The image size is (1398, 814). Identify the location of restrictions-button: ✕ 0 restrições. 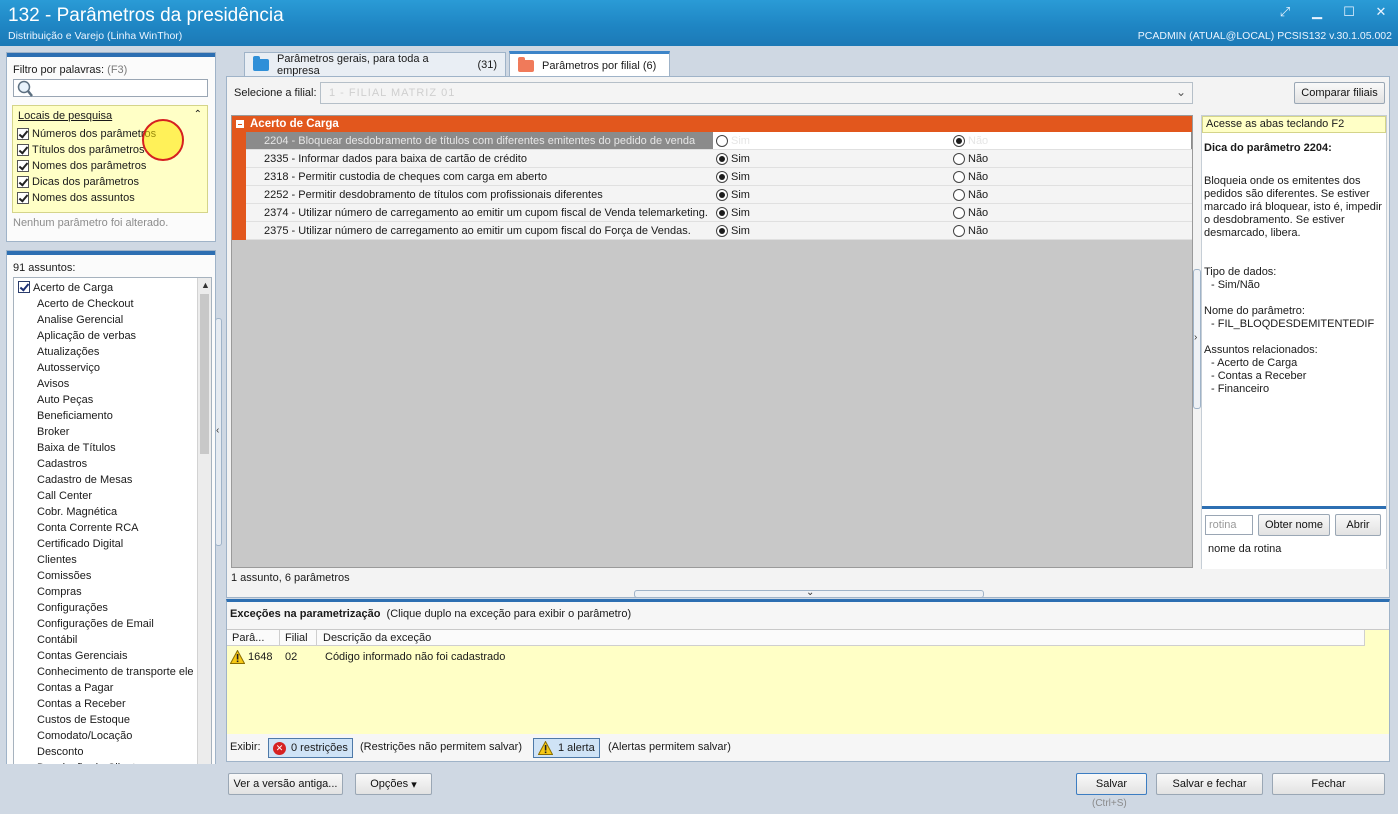
(310, 748).